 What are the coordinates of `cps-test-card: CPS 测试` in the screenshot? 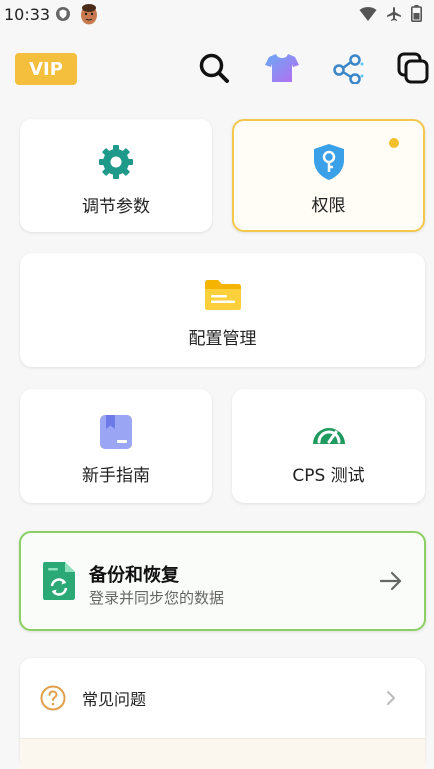 It's located at (328, 446).